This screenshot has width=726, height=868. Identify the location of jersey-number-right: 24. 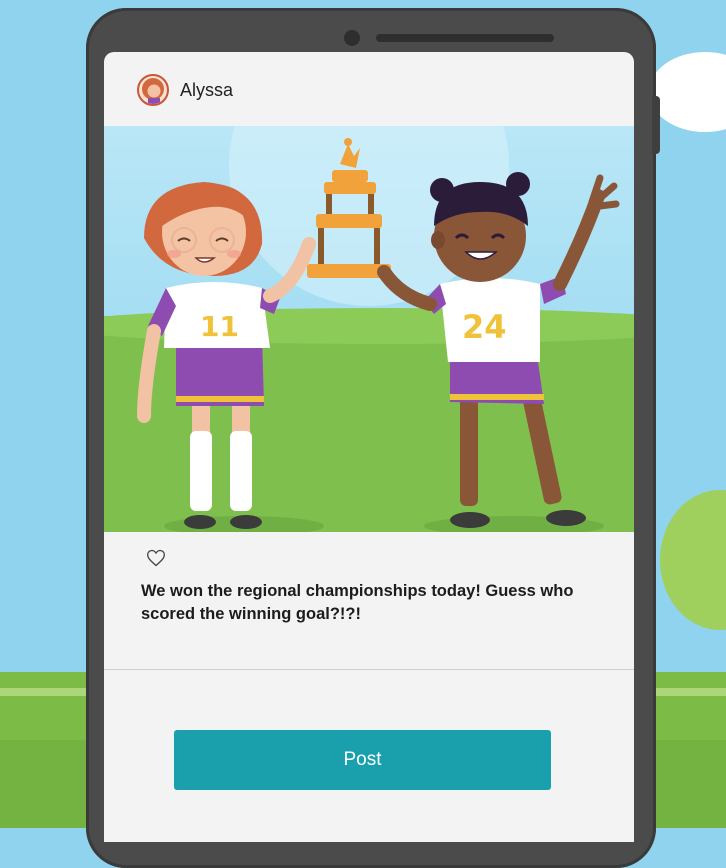
(484, 327).